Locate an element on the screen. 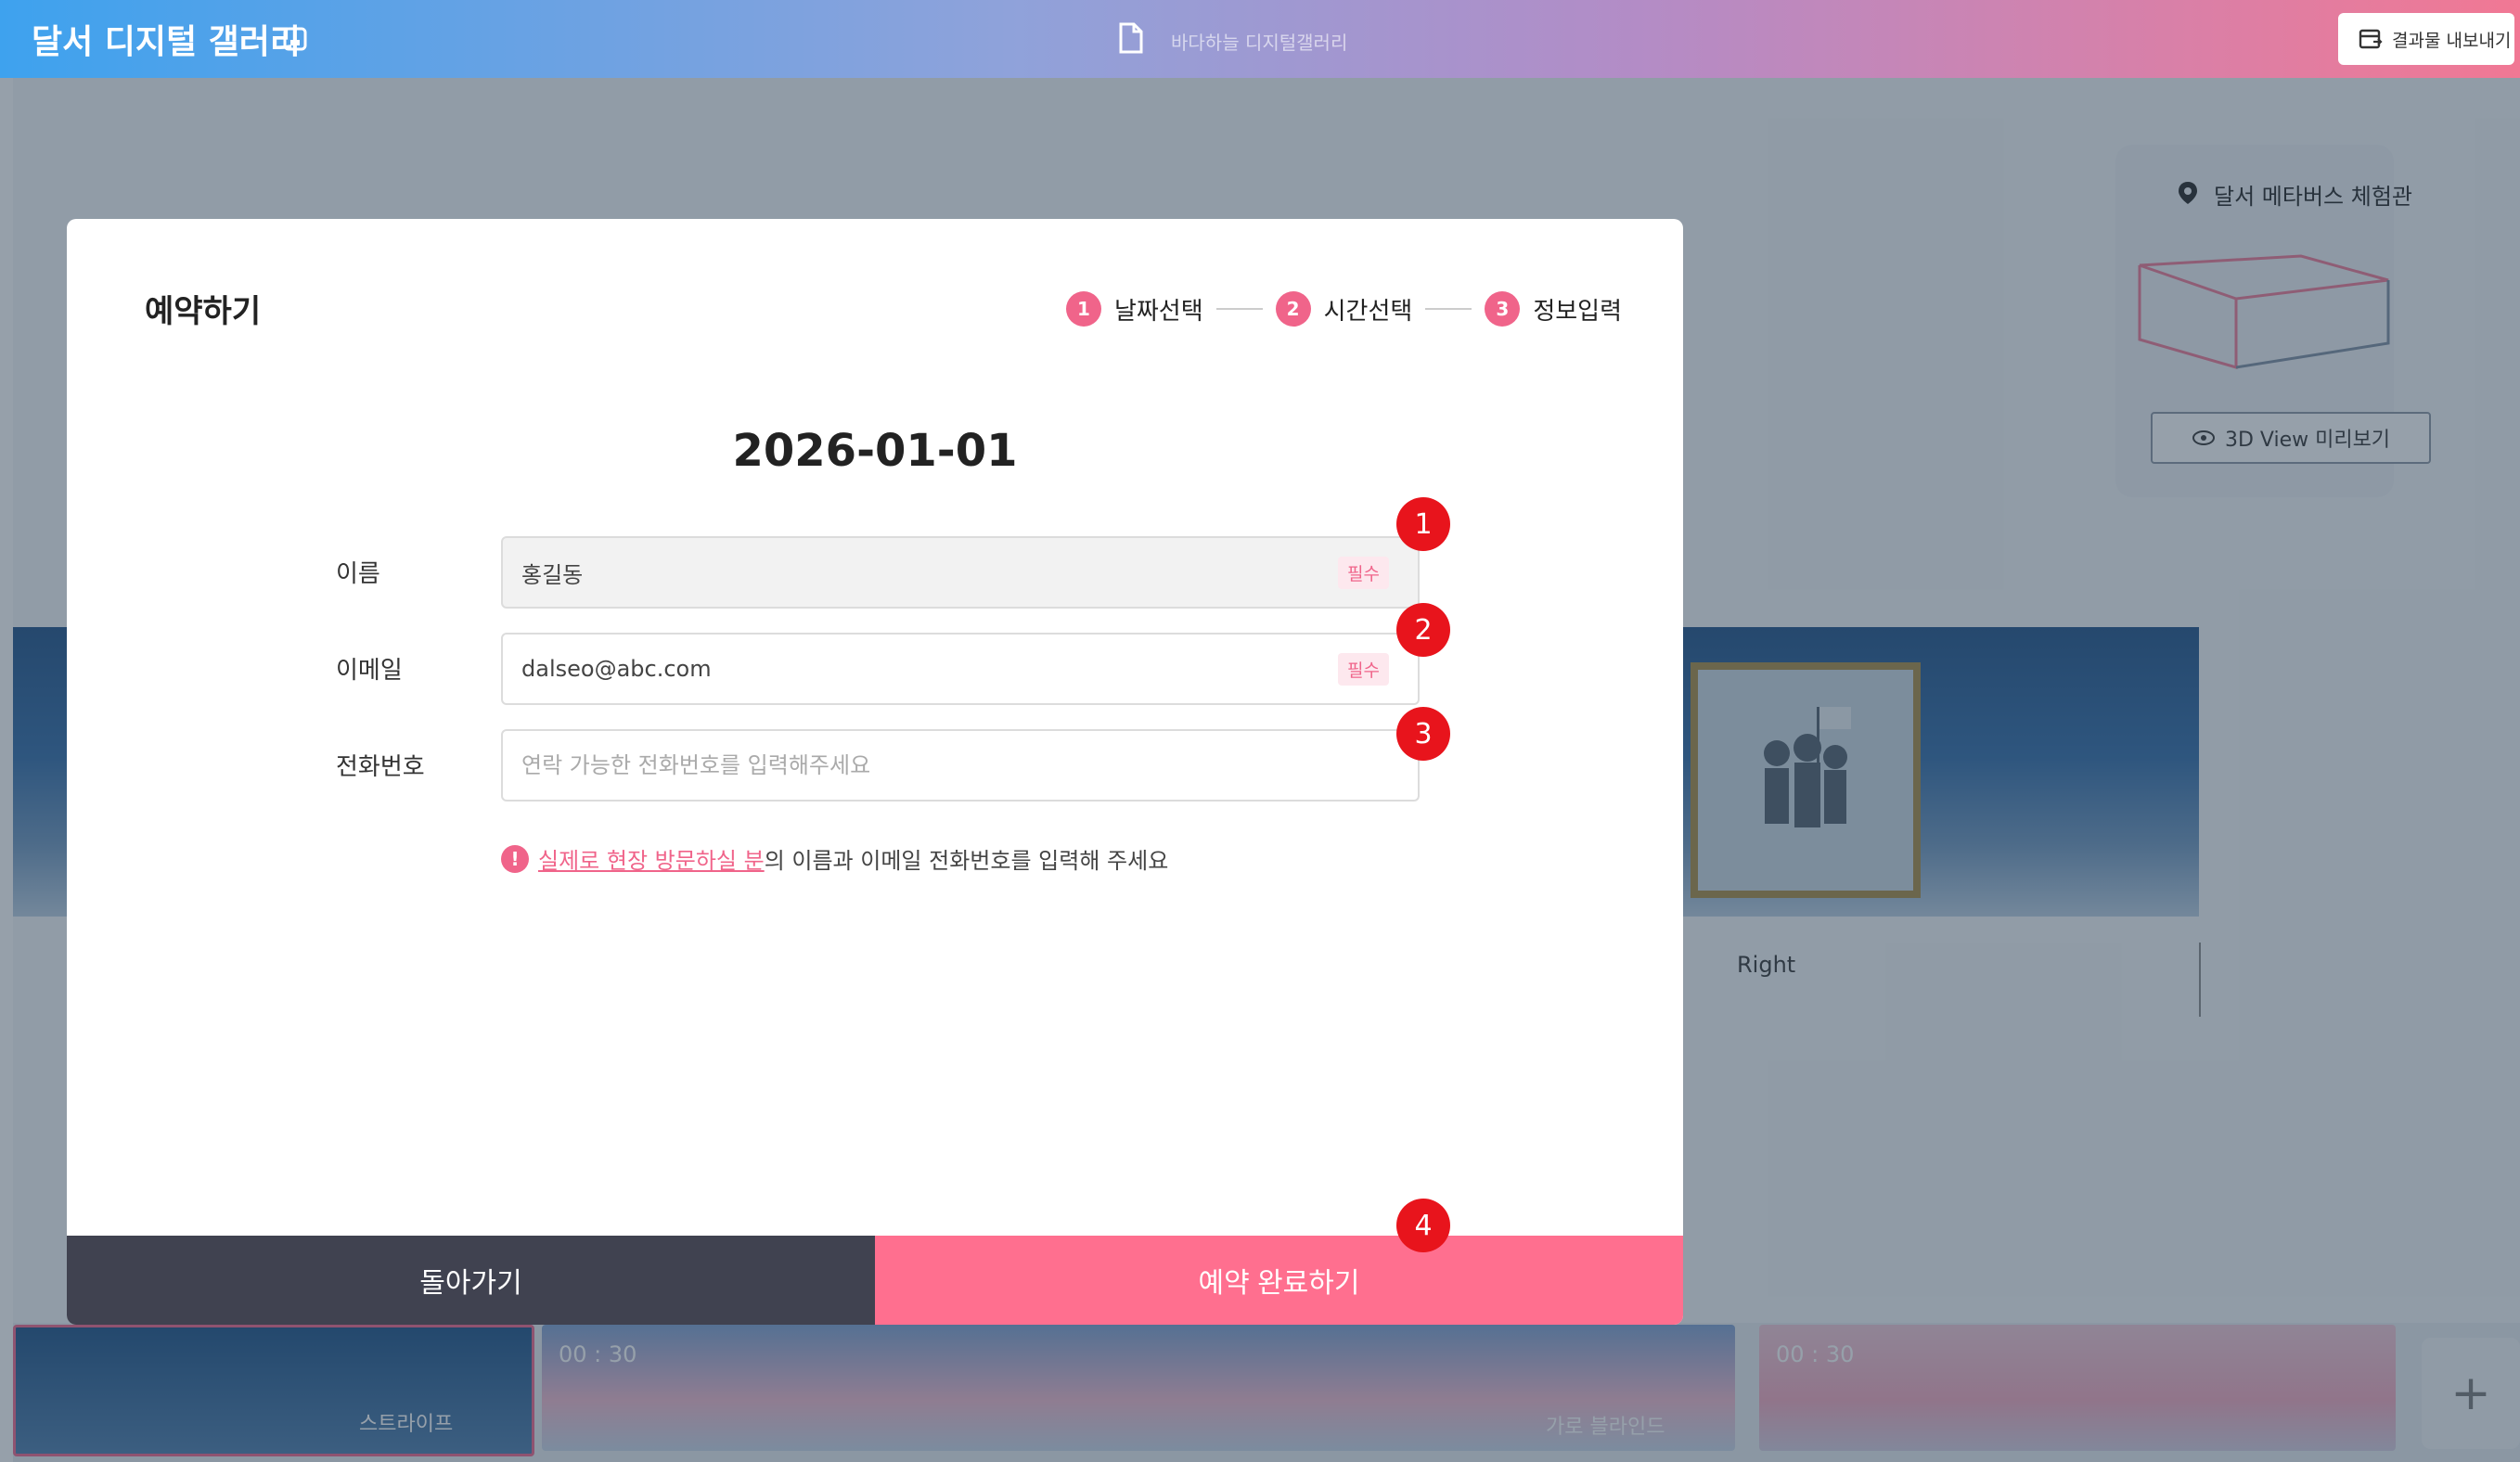 Image resolution: width=2520 pixels, height=1462 pixels. notice-text: 의 이름과 이메일 전화번호를 입력해 주세요 is located at coordinates (966, 861).